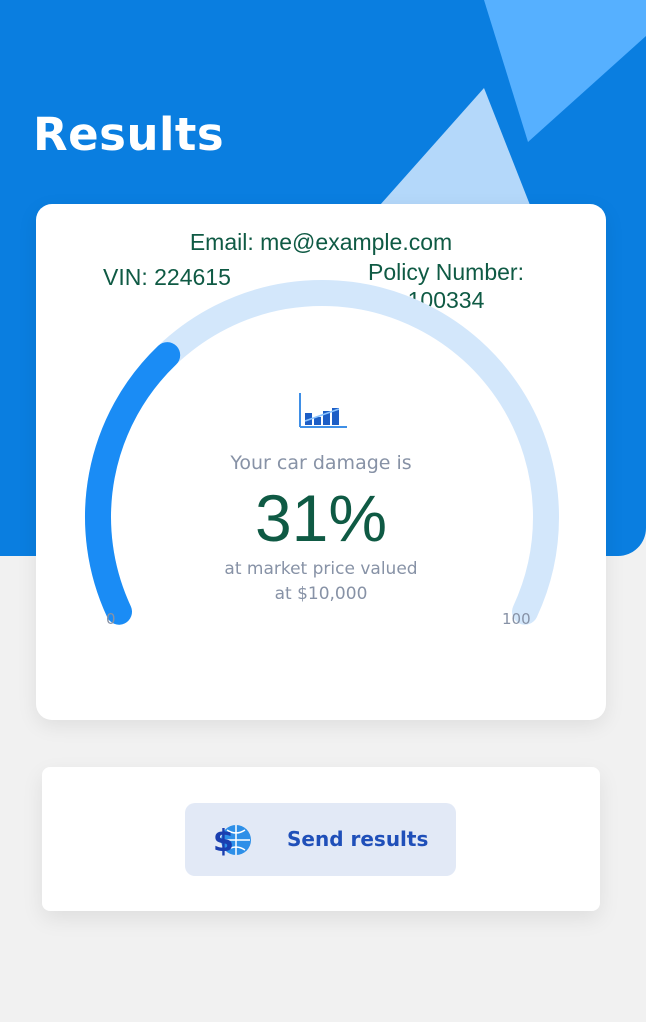 The width and height of the screenshot is (646, 1022). Describe the element at coordinates (321, 582) in the screenshot. I see `damage-caption: at market price valued at $10,000` at that location.